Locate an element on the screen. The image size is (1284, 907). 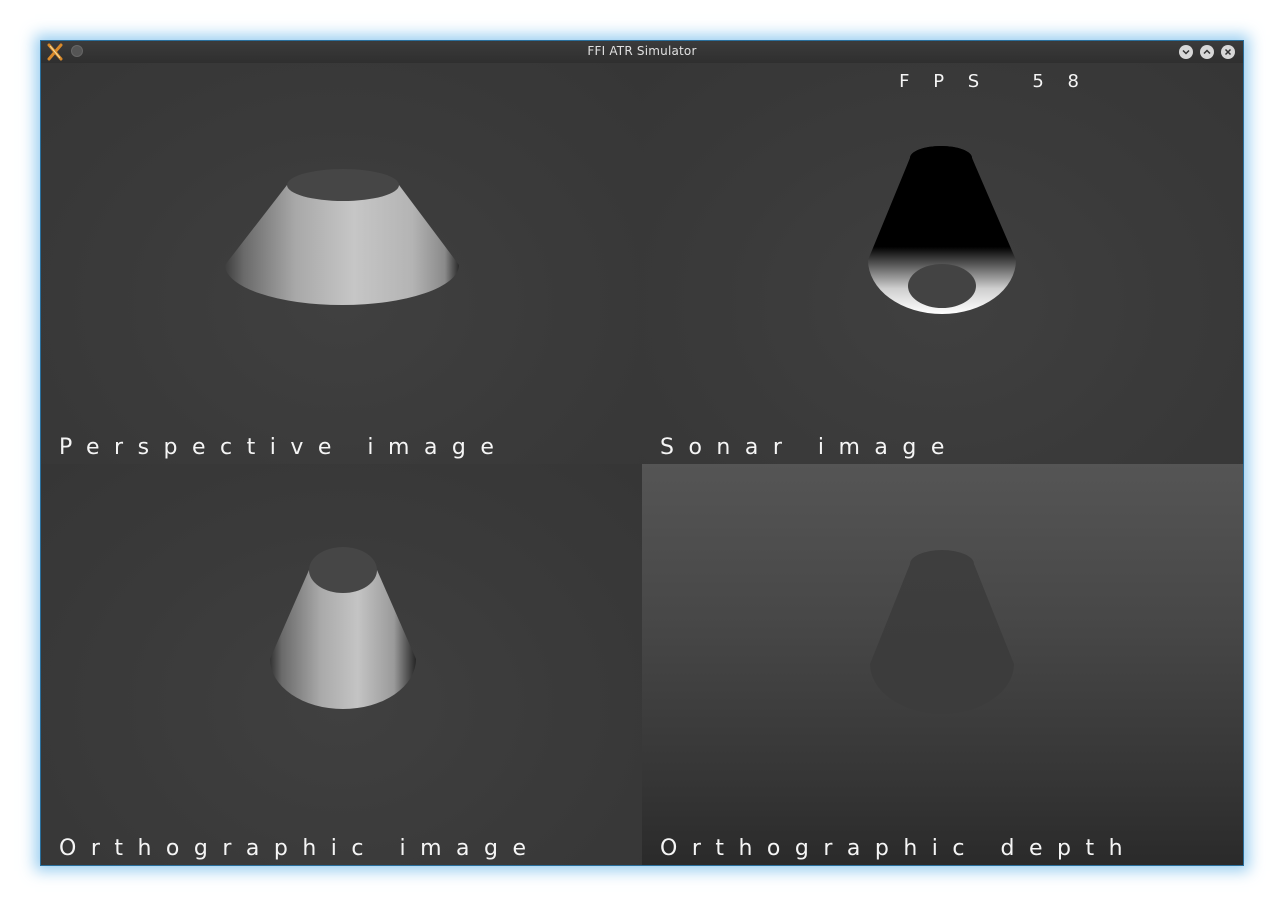
maximize-icon is located at coordinates (1207, 52).